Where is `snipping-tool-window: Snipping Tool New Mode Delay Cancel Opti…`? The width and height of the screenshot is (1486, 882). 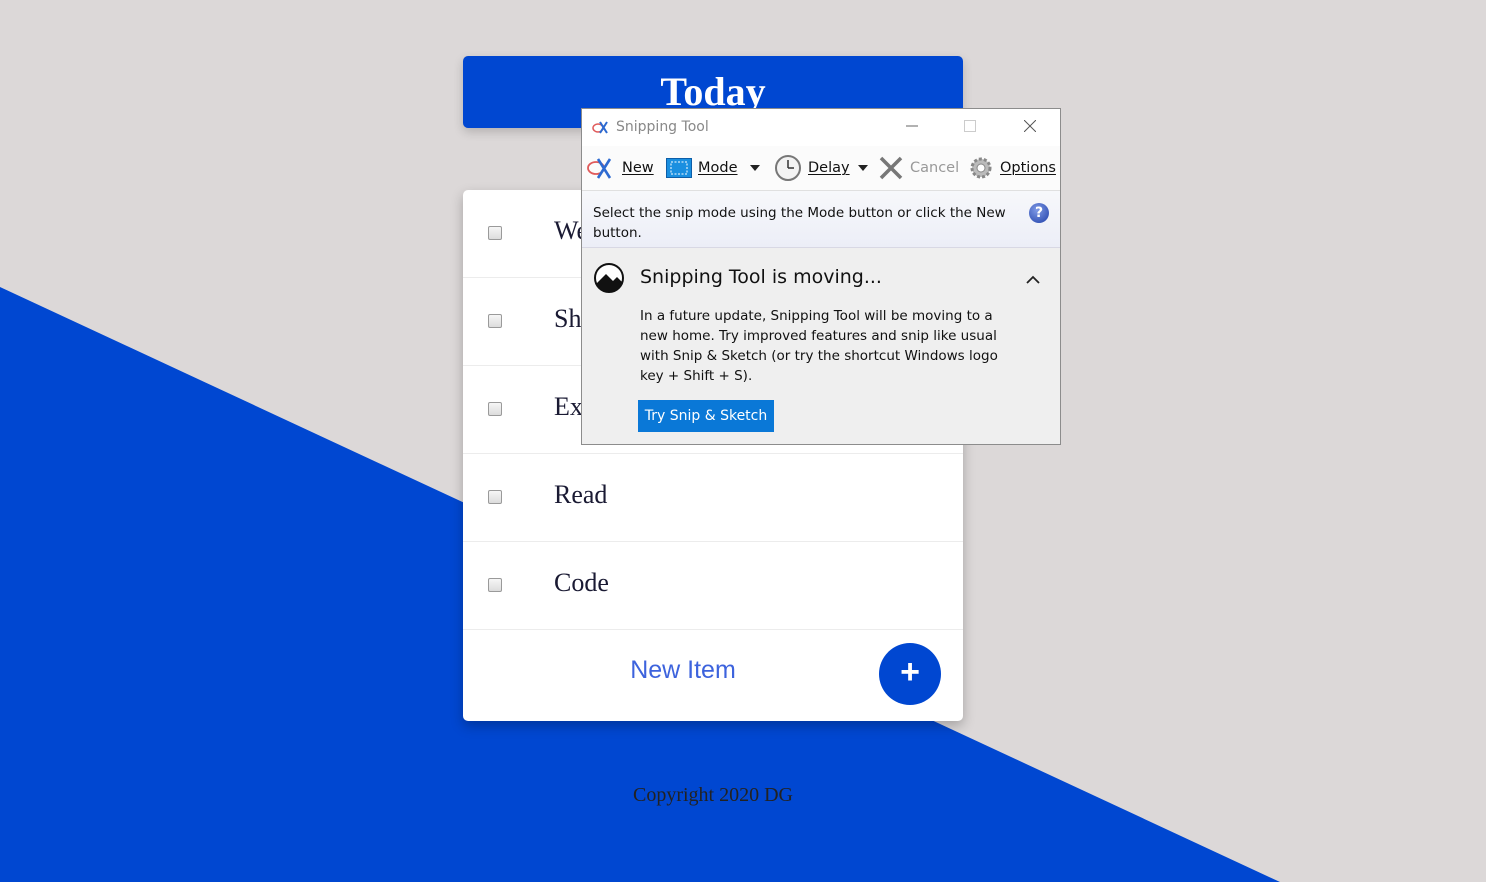
snipping-tool-window: Snipping Tool New Mode Delay Cancel Opti… is located at coordinates (821, 276).